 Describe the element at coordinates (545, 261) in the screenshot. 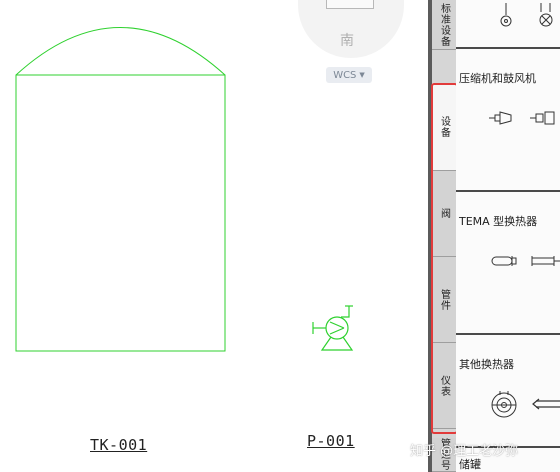

I see `tema-exchanger-2-tool-icon` at that location.